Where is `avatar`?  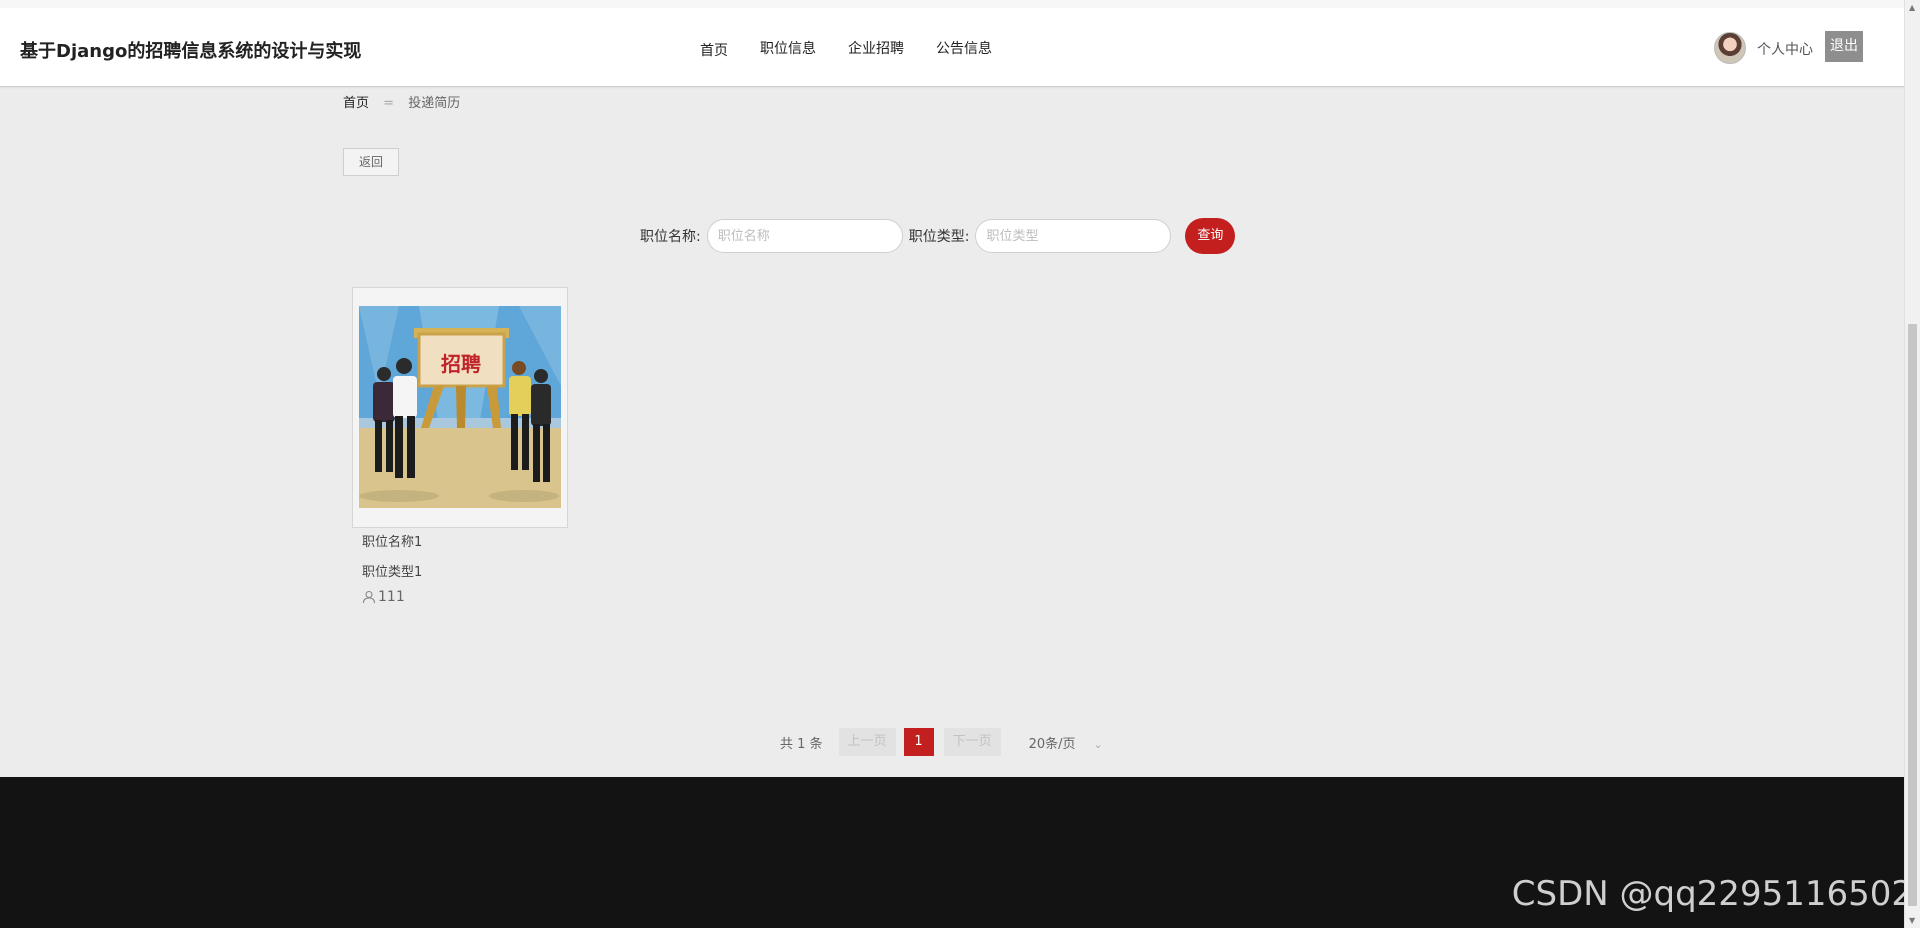
avatar is located at coordinates (1730, 48).